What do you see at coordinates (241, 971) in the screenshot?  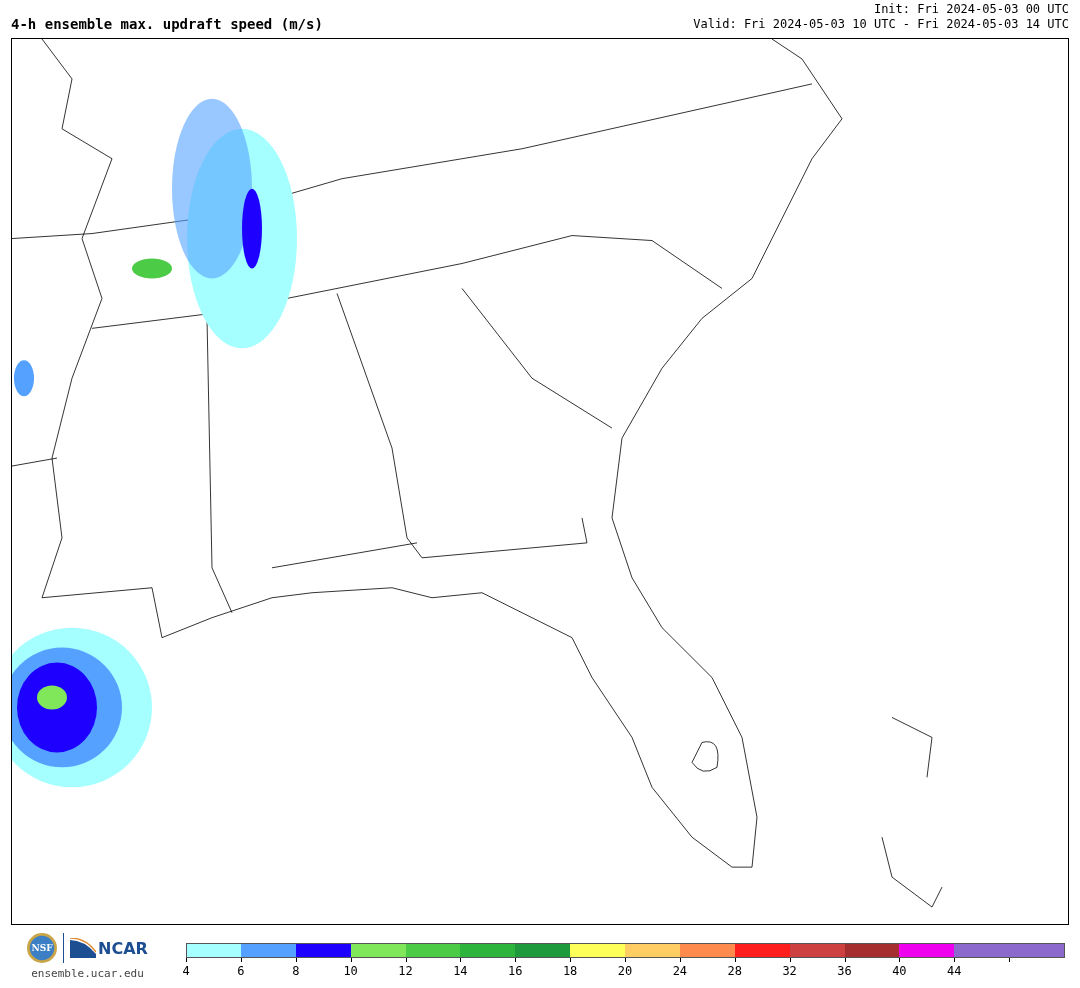 I see `tick-label: 6` at bounding box center [241, 971].